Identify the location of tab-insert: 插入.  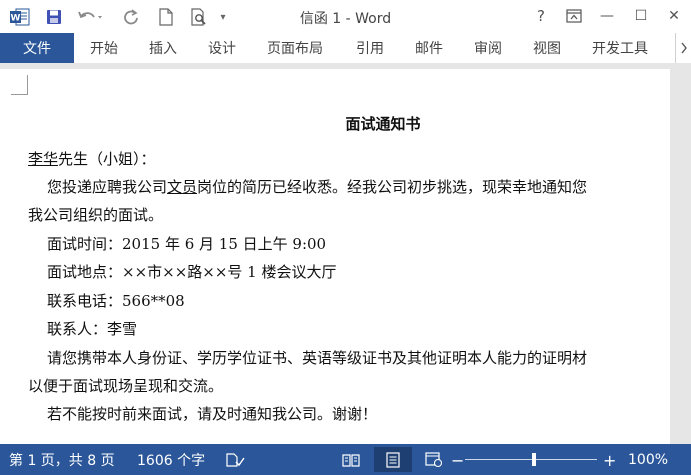
(163, 48).